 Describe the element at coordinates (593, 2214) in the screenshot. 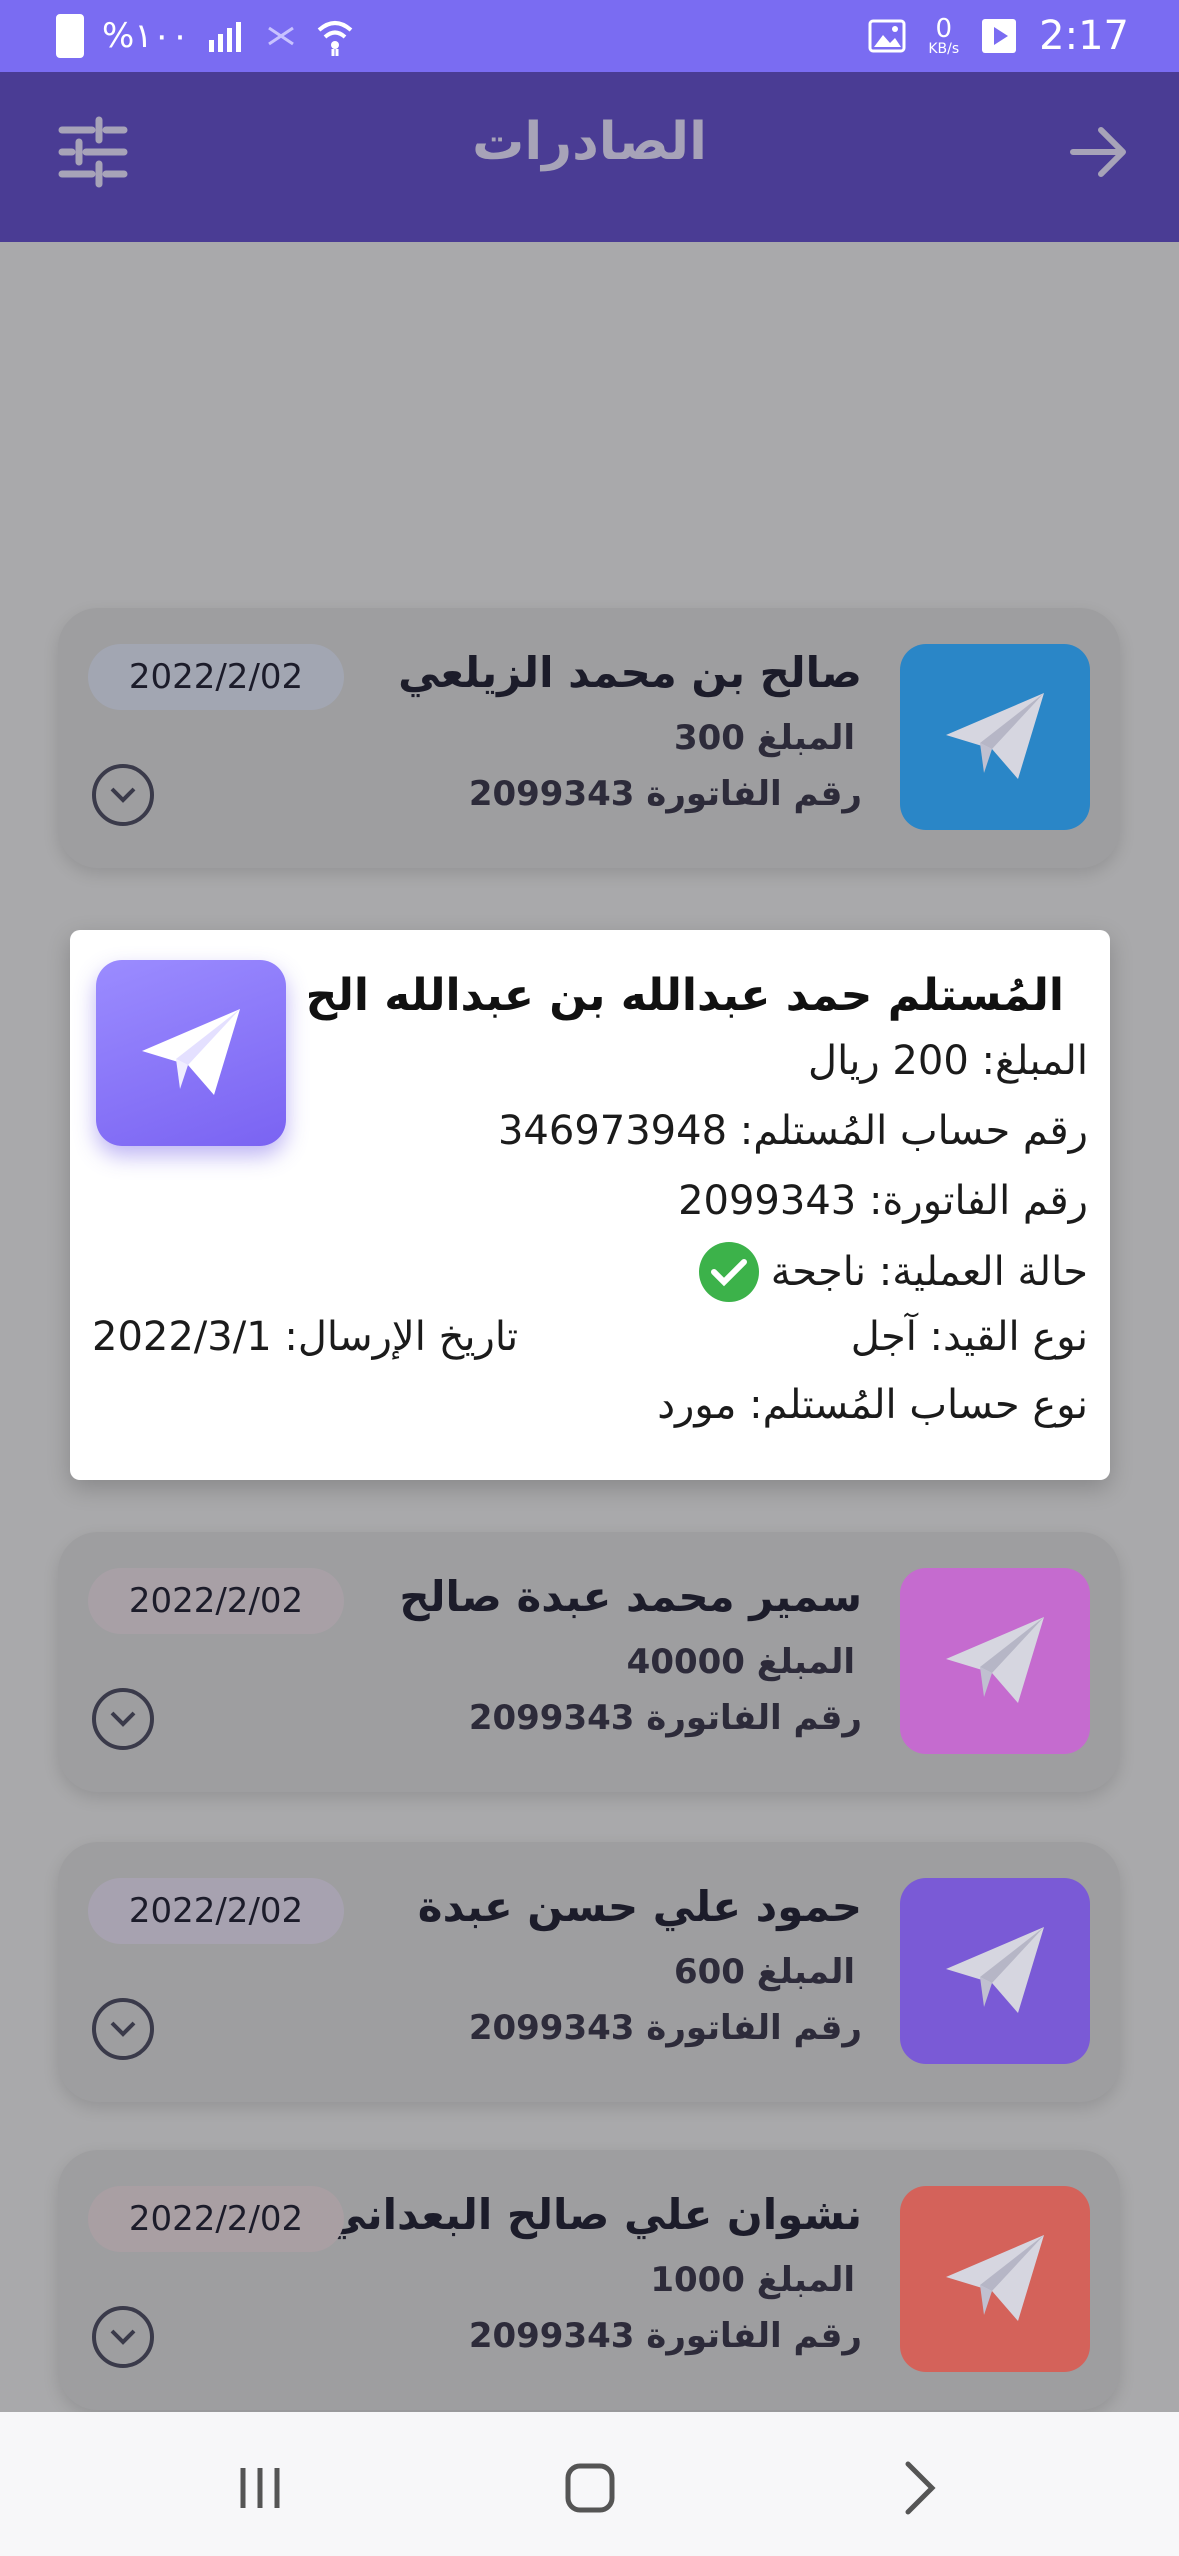

I see `item-name: نشوان علي صالح البعداني` at that location.